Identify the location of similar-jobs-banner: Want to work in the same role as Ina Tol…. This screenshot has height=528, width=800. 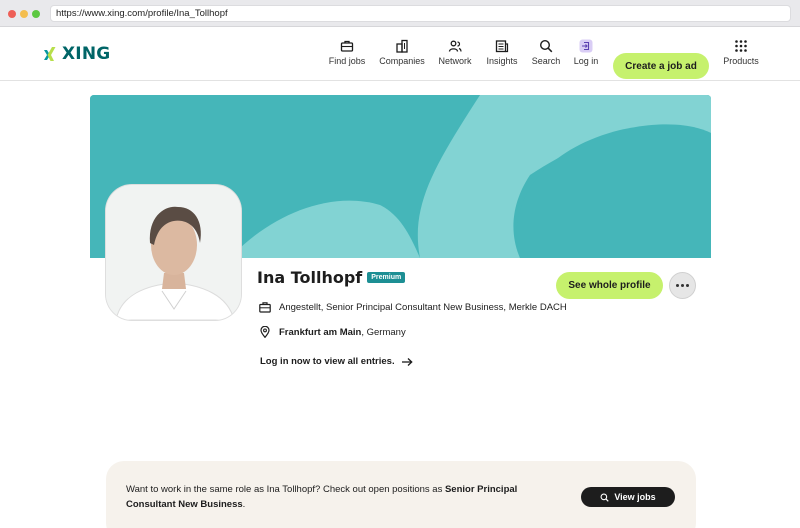
(401, 494).